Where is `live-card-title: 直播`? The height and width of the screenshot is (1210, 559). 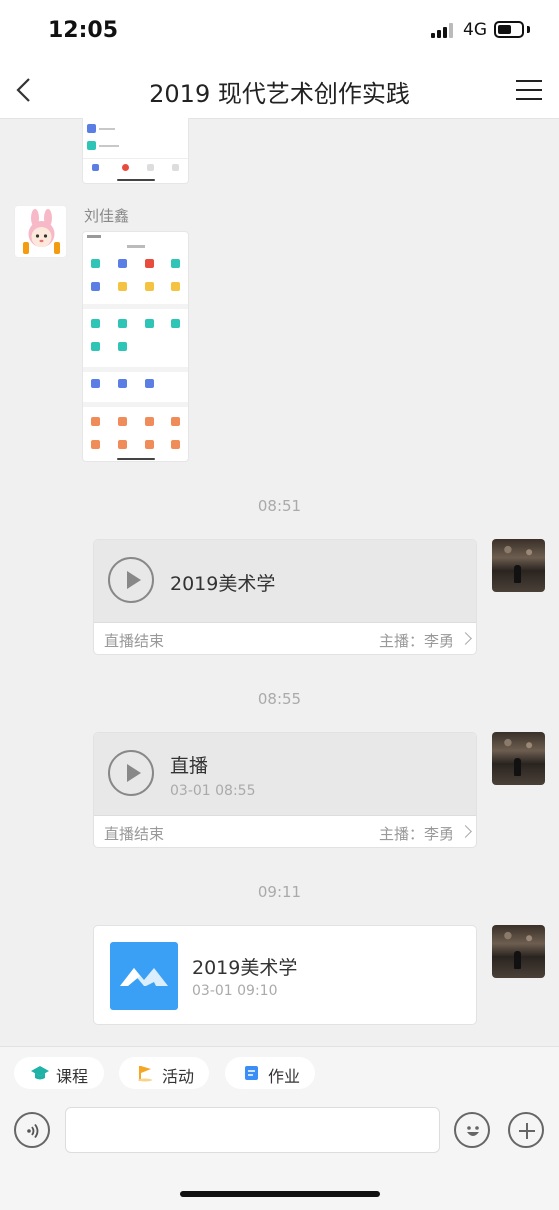 live-card-title: 直播 is located at coordinates (189, 766).